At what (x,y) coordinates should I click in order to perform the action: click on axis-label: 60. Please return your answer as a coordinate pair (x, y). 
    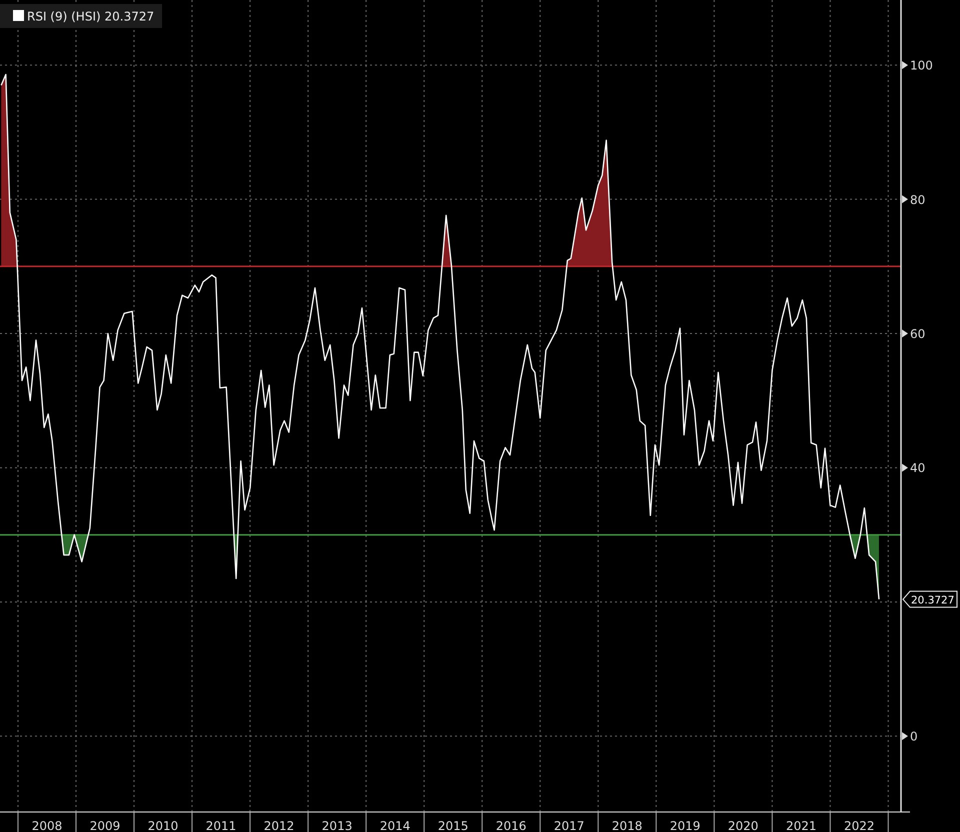
    Looking at the image, I should click on (918, 334).